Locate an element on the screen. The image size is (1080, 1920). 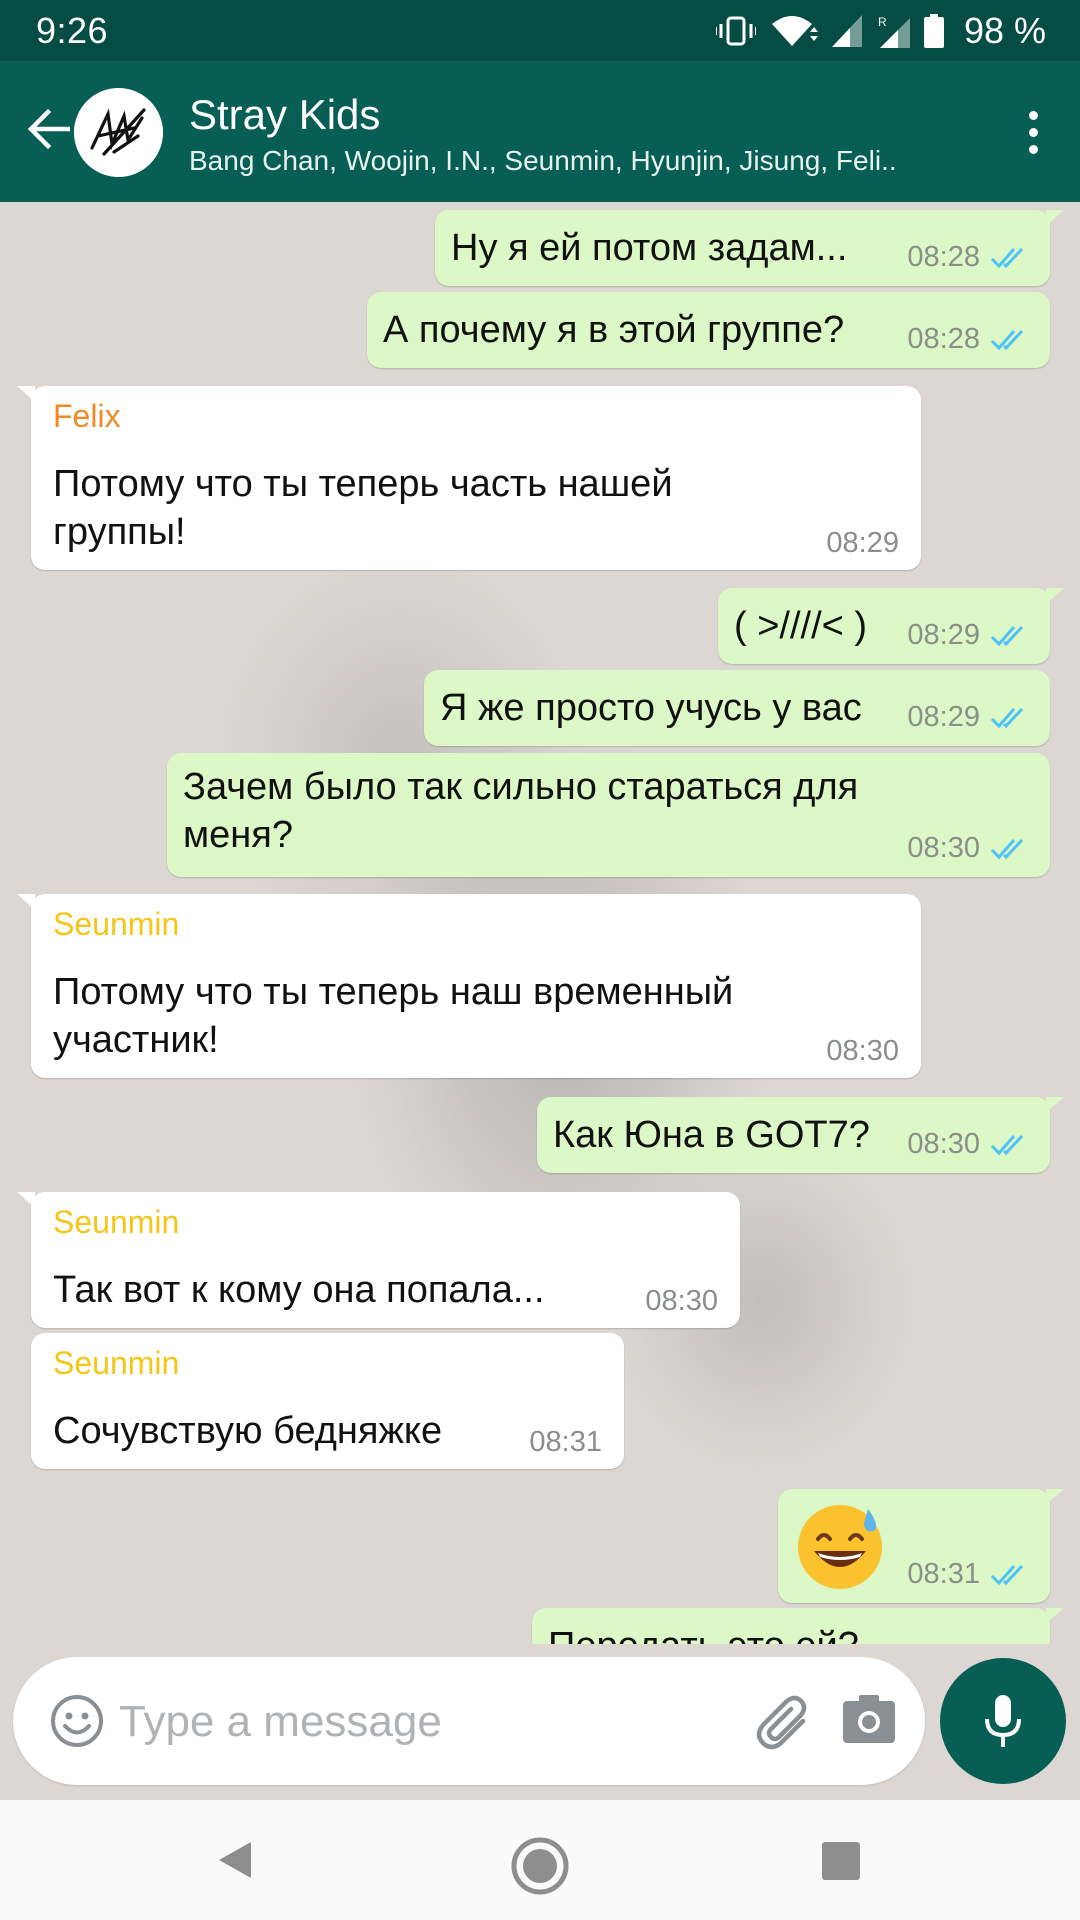
message-text: Передать это ей? is located at coordinates (703, 1633).